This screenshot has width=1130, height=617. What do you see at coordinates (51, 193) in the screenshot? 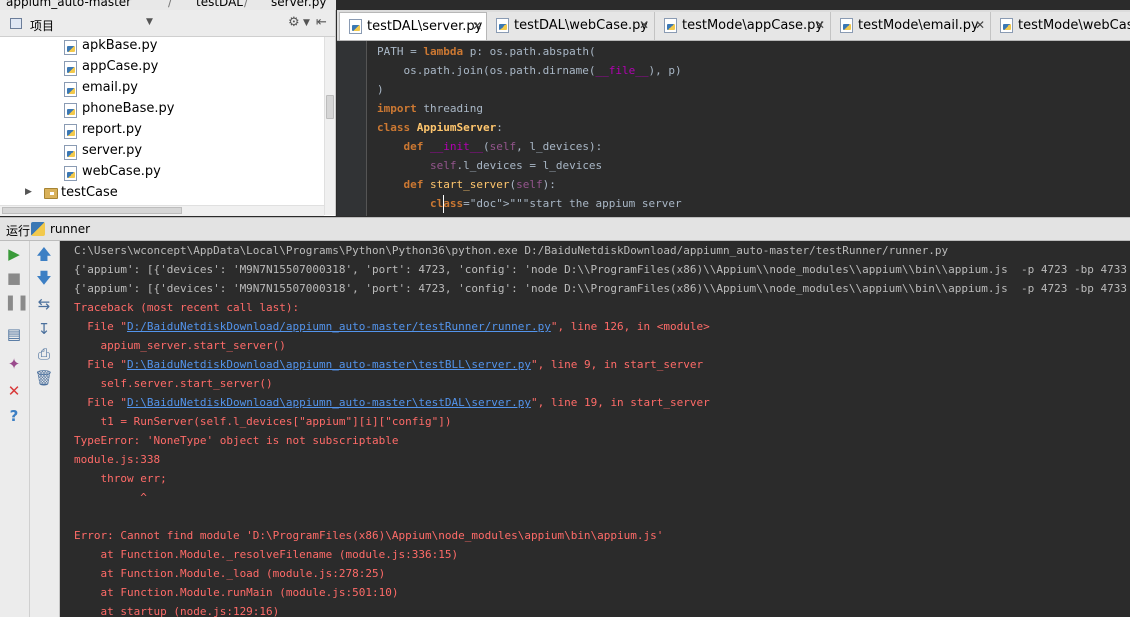
I see `folder-icon` at bounding box center [51, 193].